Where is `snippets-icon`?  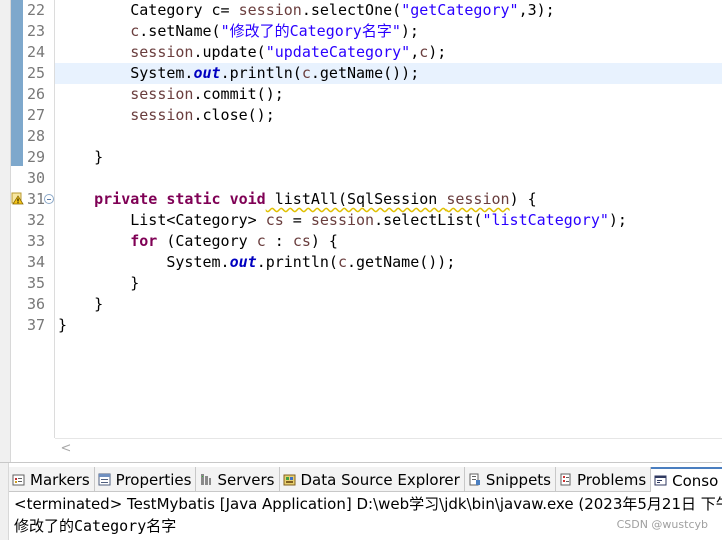 snippets-icon is located at coordinates (474, 479).